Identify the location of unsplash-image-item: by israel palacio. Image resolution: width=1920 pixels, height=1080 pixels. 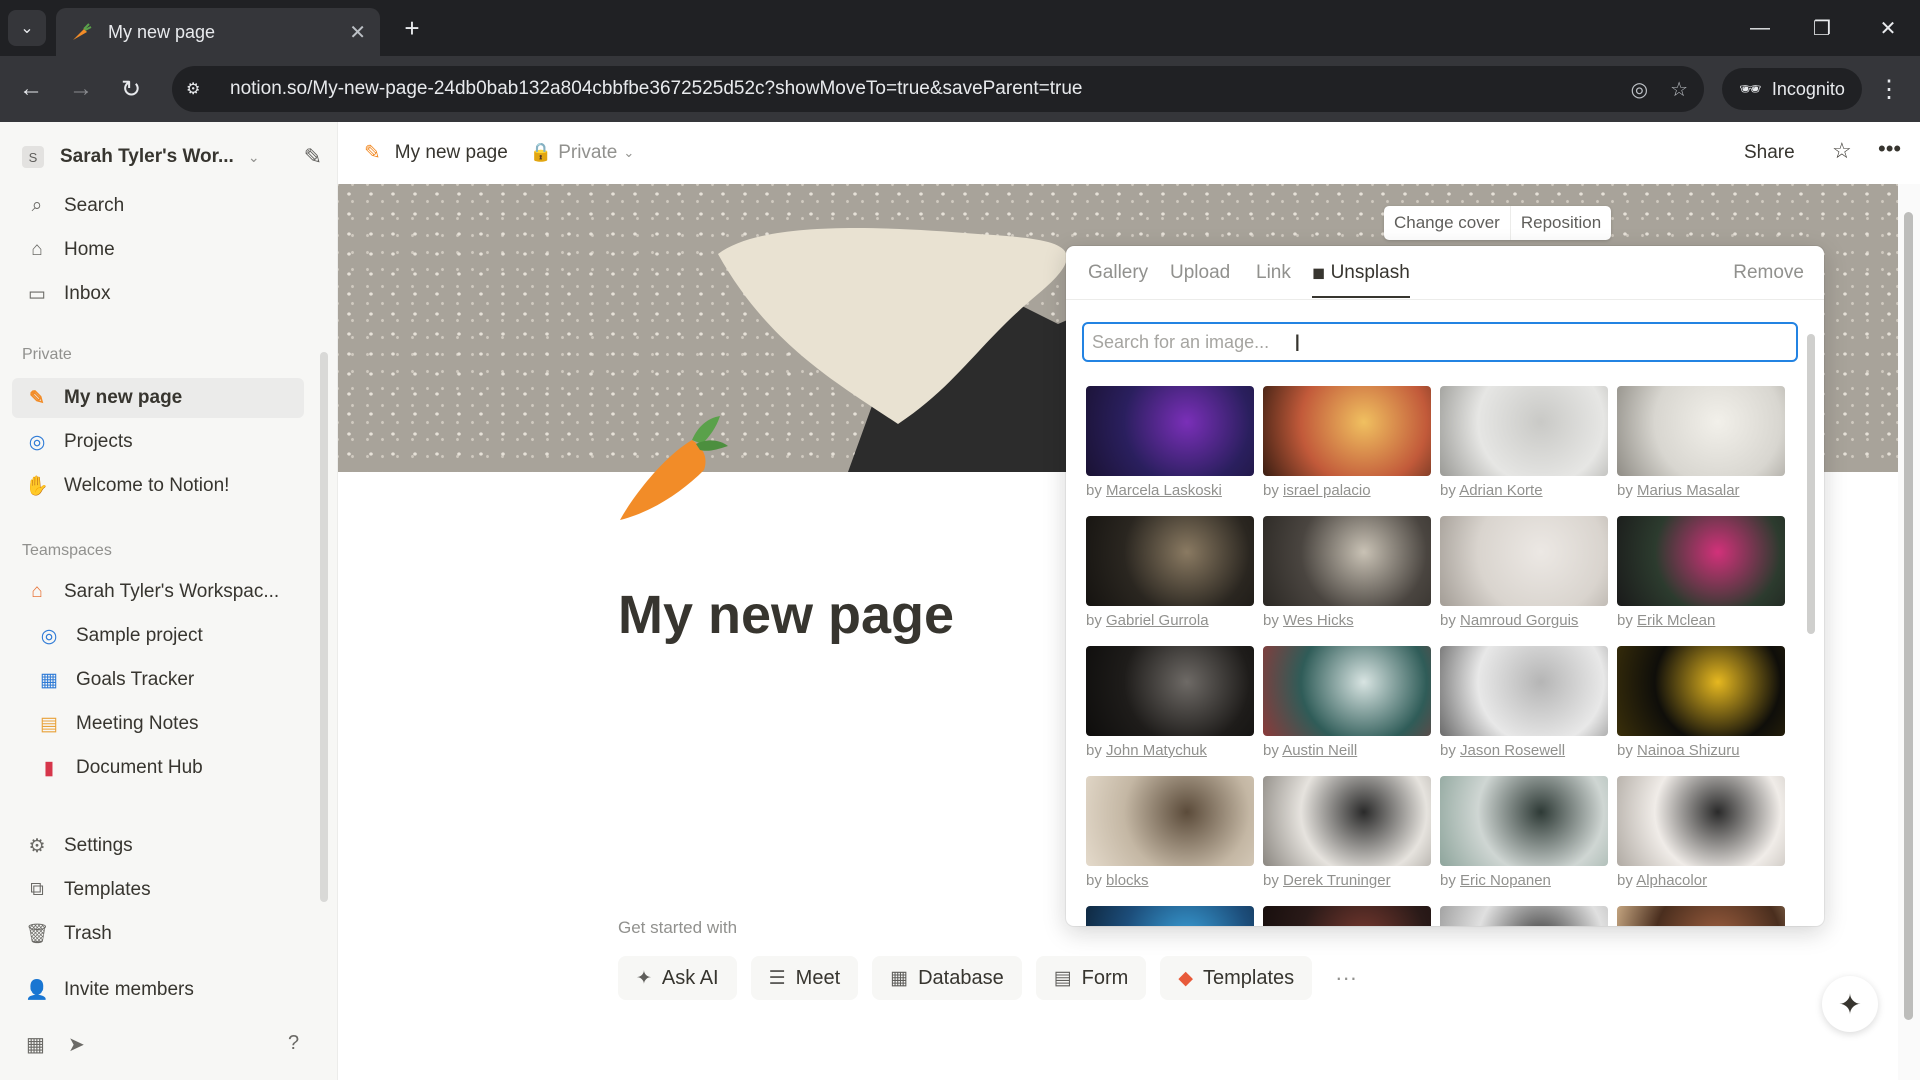
(1347, 442).